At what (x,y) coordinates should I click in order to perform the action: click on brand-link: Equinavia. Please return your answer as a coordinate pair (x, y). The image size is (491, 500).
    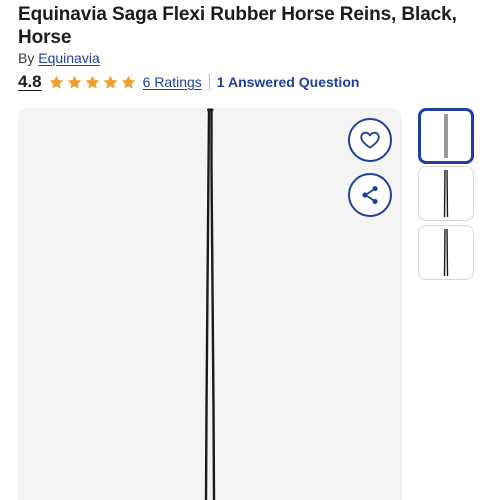
    Looking at the image, I should click on (69, 58).